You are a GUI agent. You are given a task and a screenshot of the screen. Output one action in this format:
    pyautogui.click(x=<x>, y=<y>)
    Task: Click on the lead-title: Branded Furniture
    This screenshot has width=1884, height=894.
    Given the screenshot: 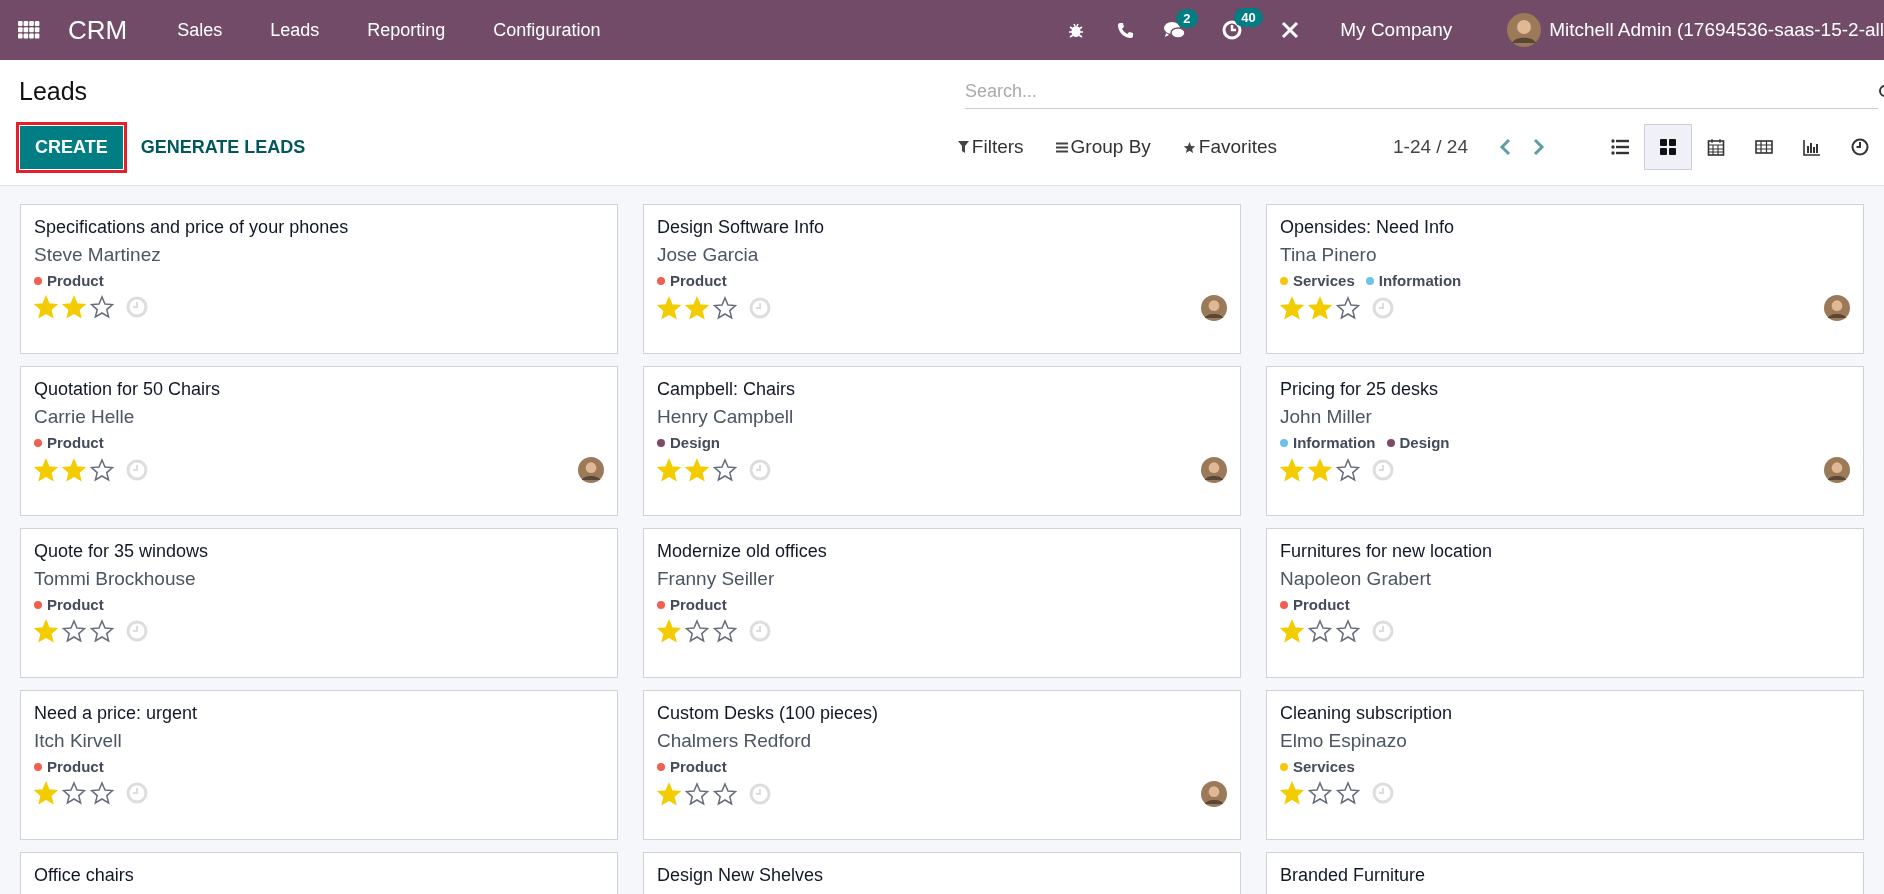 What is the action you would take?
    pyautogui.click(x=1353, y=875)
    